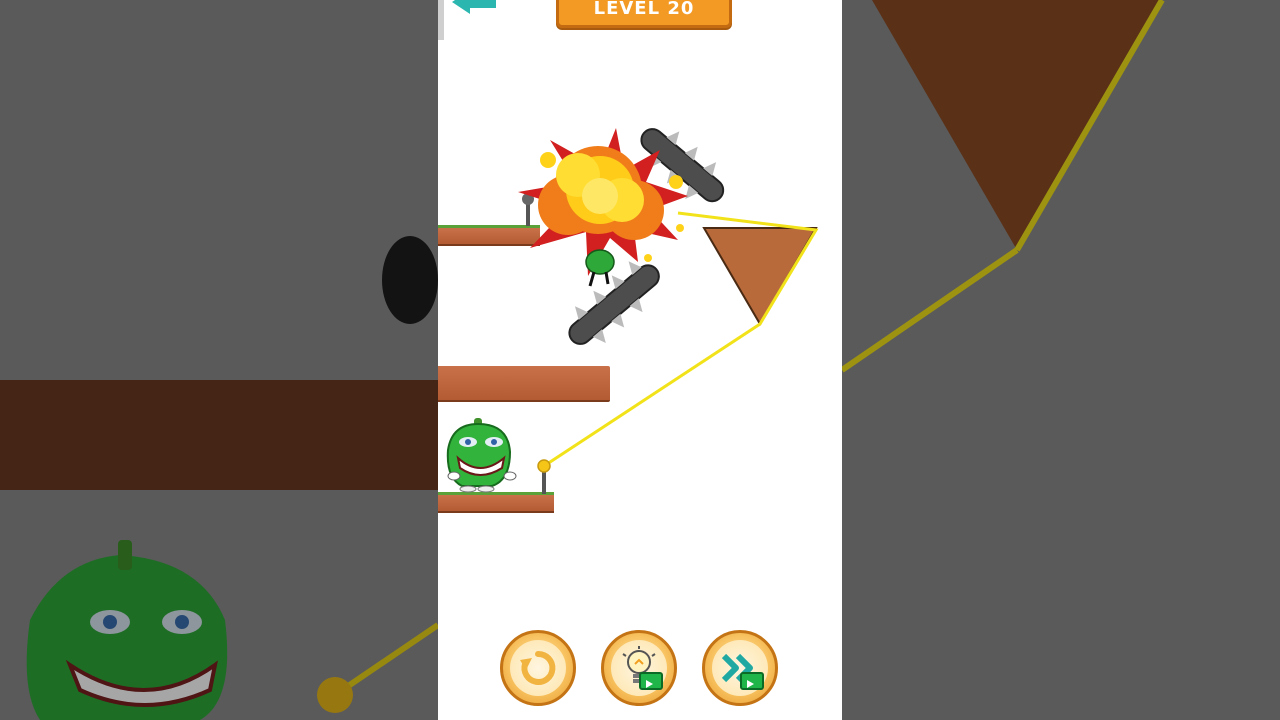 Image resolution: width=1280 pixels, height=720 pixels. I want to click on restart-icon, so click(538, 667).